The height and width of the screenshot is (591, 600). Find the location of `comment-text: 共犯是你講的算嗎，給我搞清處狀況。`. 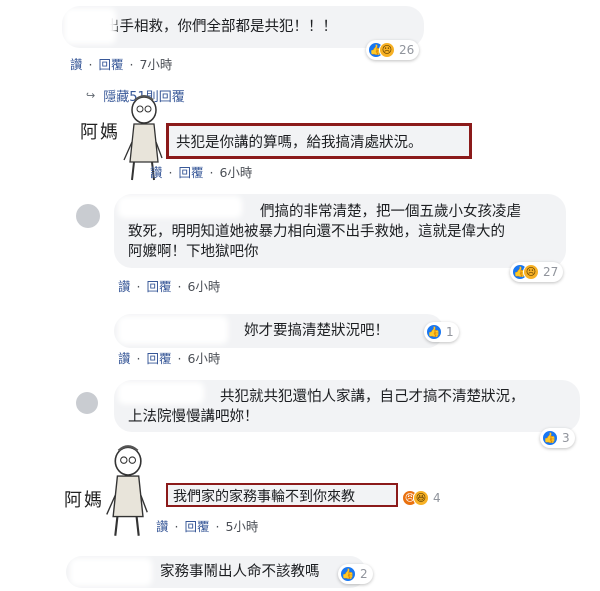

comment-text: 共犯是你講的算嗎，給我搞清處狀況。 is located at coordinates (299, 143).